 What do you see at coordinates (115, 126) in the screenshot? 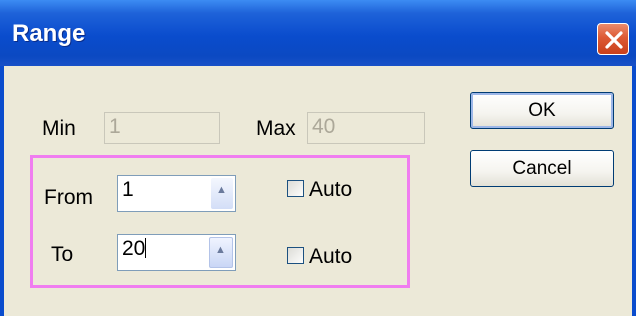
I see `min-value: 1` at bounding box center [115, 126].